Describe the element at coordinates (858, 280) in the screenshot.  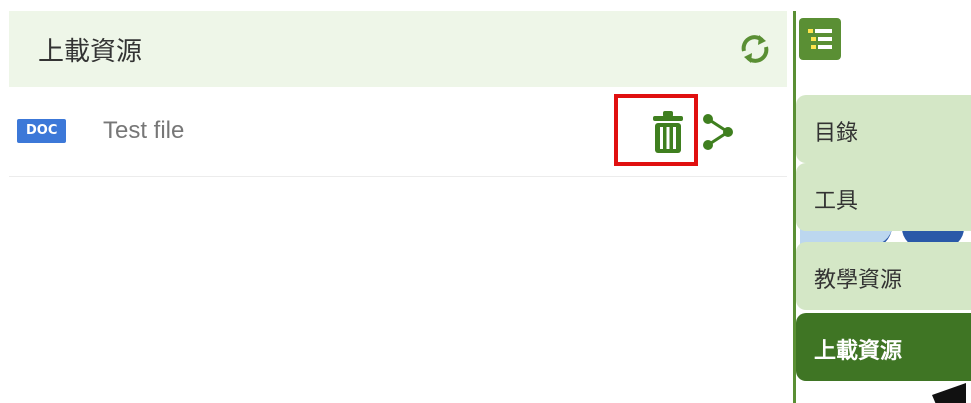
I see `tab-label: 教學資源` at that location.